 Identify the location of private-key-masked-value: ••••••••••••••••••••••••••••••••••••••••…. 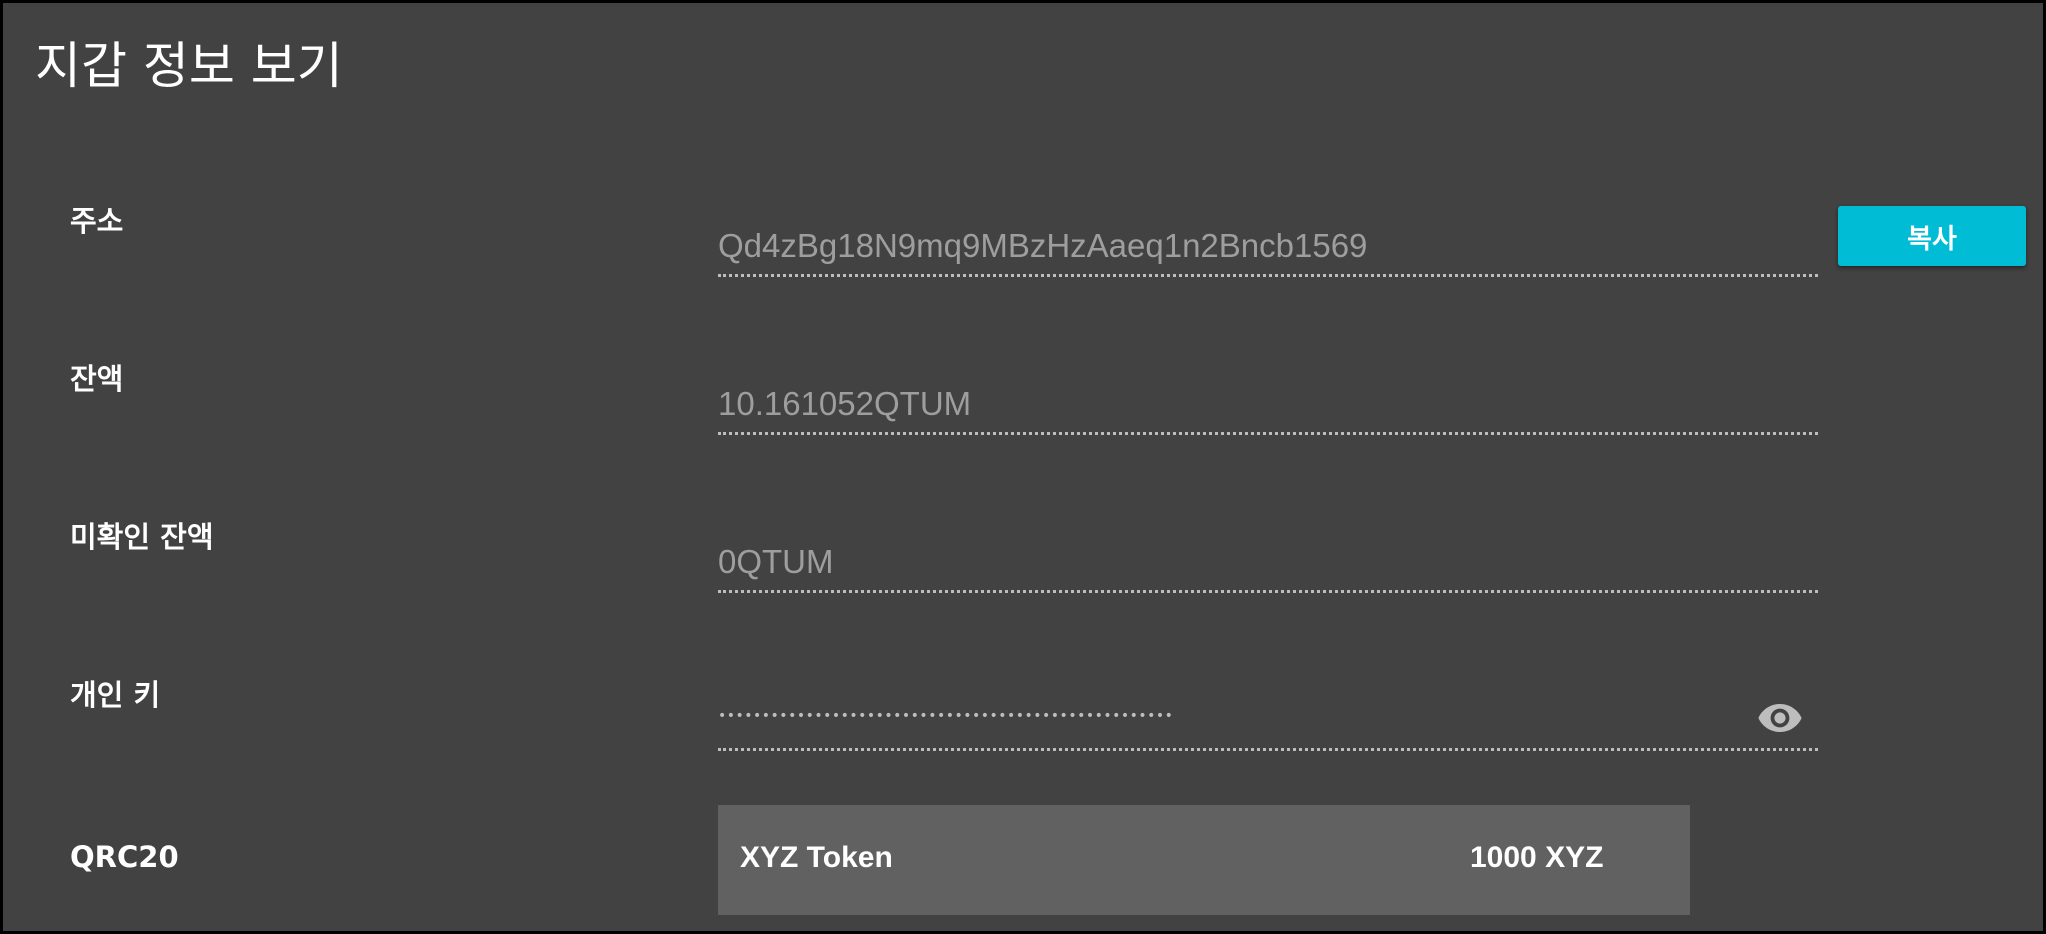
(946, 716).